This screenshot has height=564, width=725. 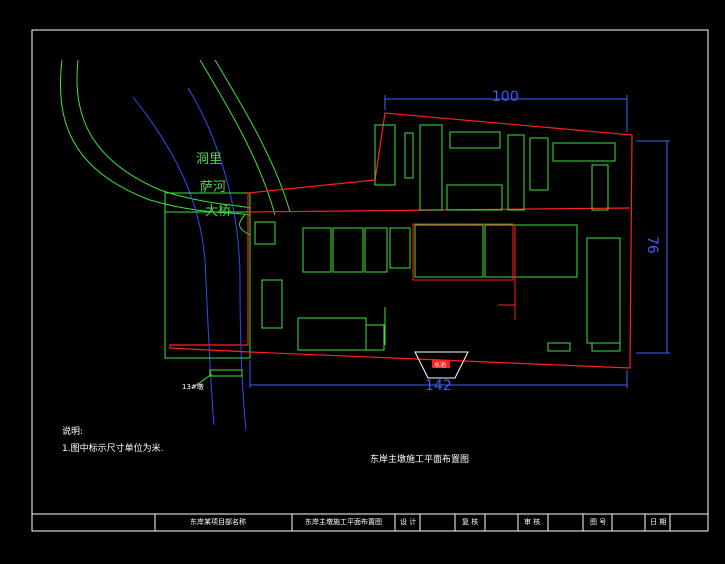 What do you see at coordinates (470, 522) in the screenshot?
I see `title-block-check: 复 核` at bounding box center [470, 522].